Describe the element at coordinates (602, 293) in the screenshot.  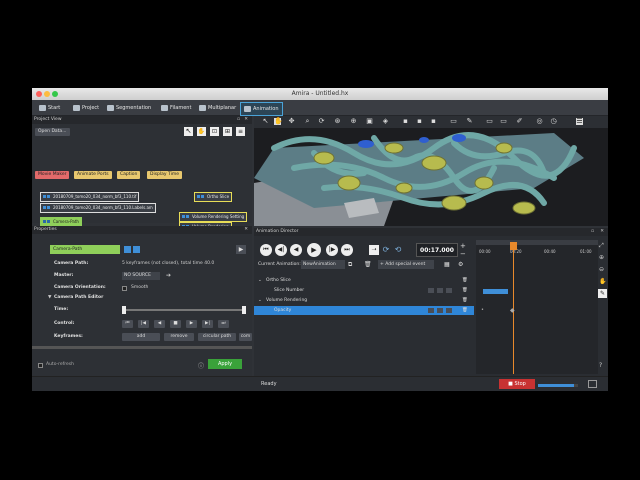
I see `edit-icon: ✎` at that location.